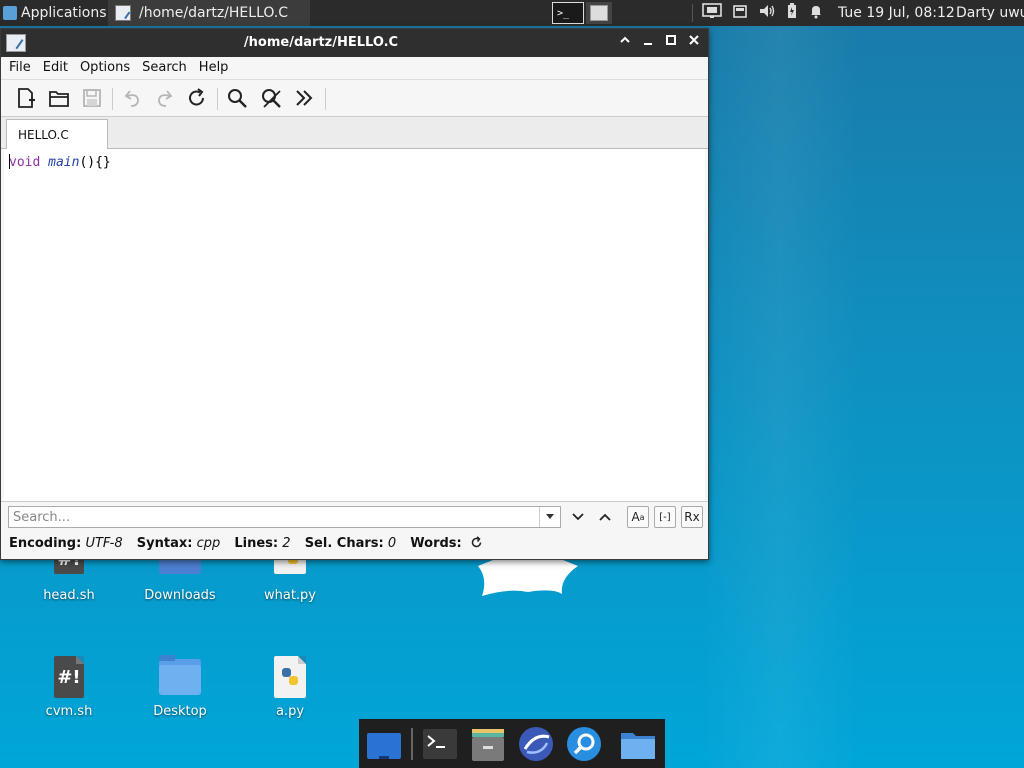 Image resolution: width=1024 pixels, height=768 pixels. I want to click on find-replace-button, so click(271, 98).